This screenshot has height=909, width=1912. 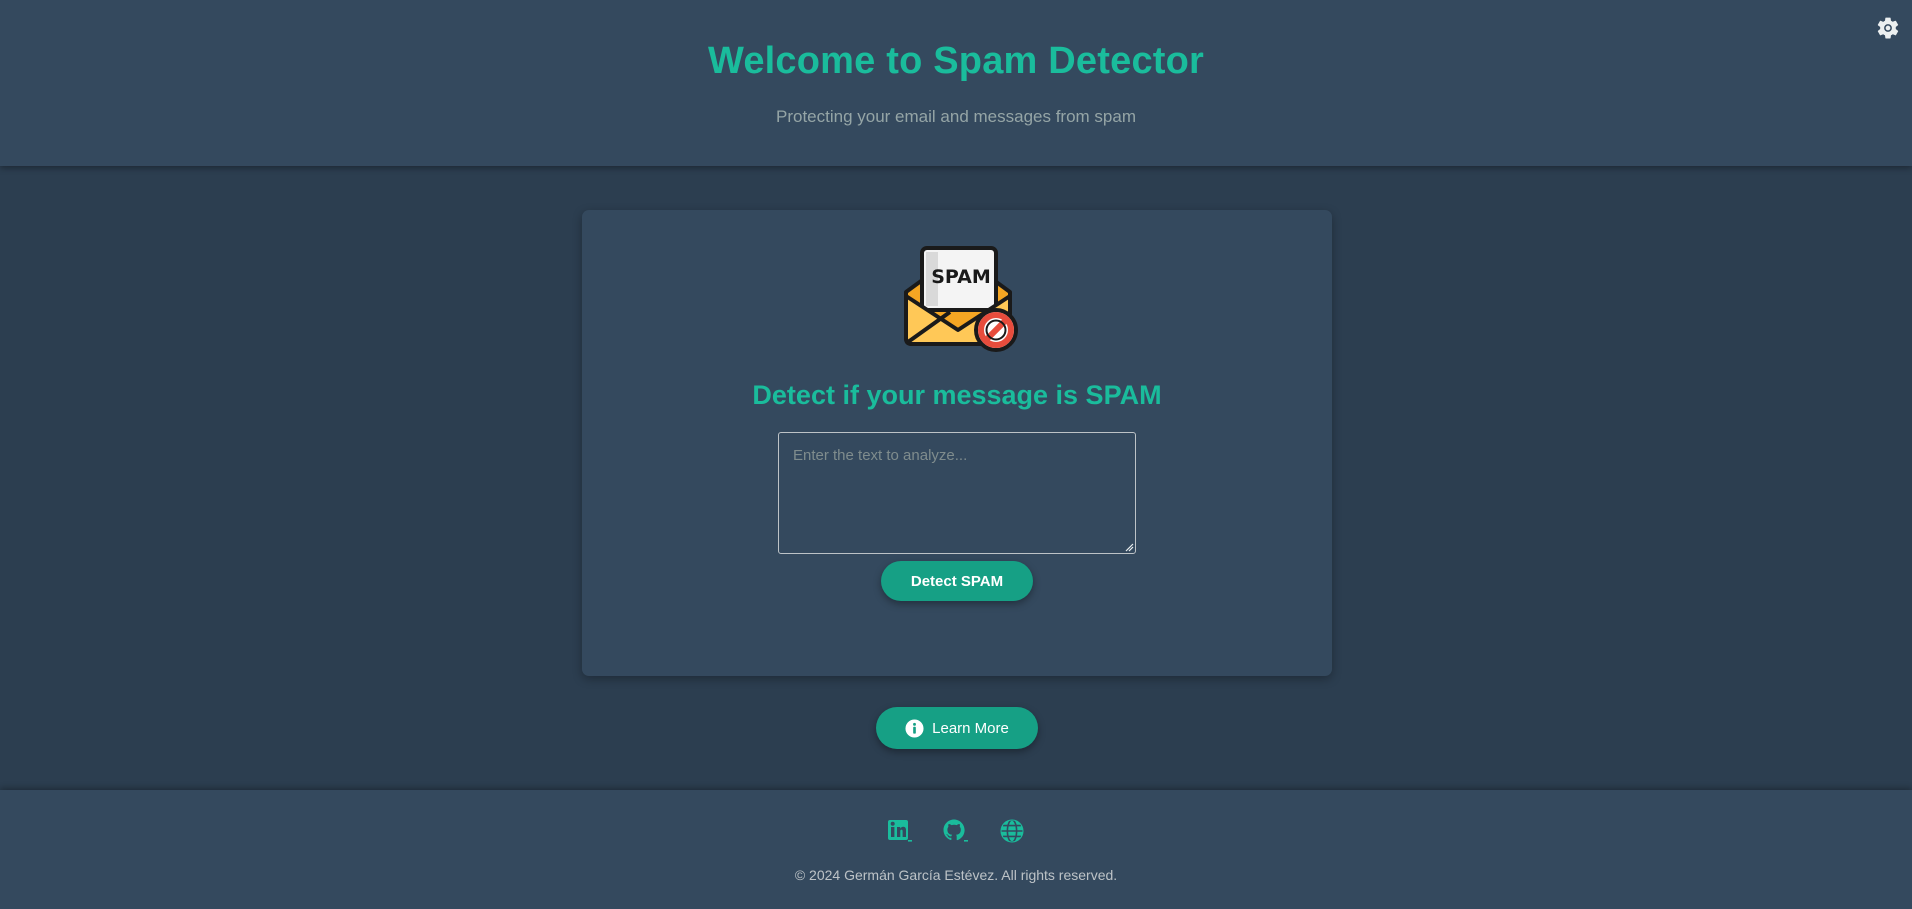 I want to click on linkedin-link, so click(x=900, y=831).